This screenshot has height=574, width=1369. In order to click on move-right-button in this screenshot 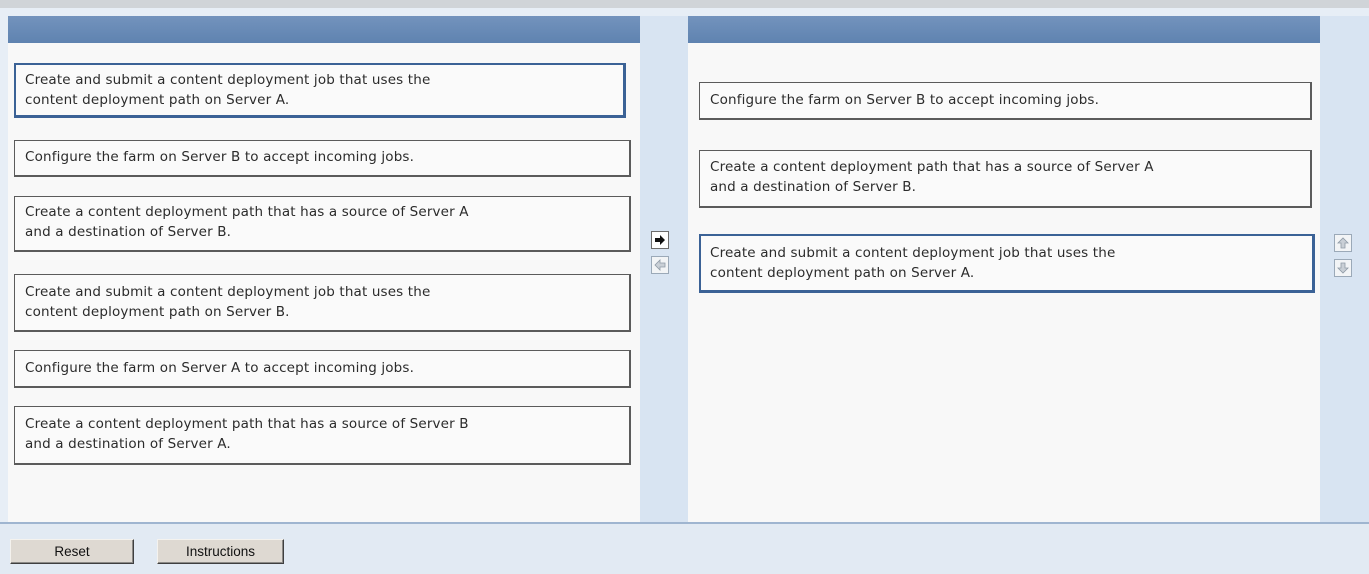, I will do `click(660, 240)`.